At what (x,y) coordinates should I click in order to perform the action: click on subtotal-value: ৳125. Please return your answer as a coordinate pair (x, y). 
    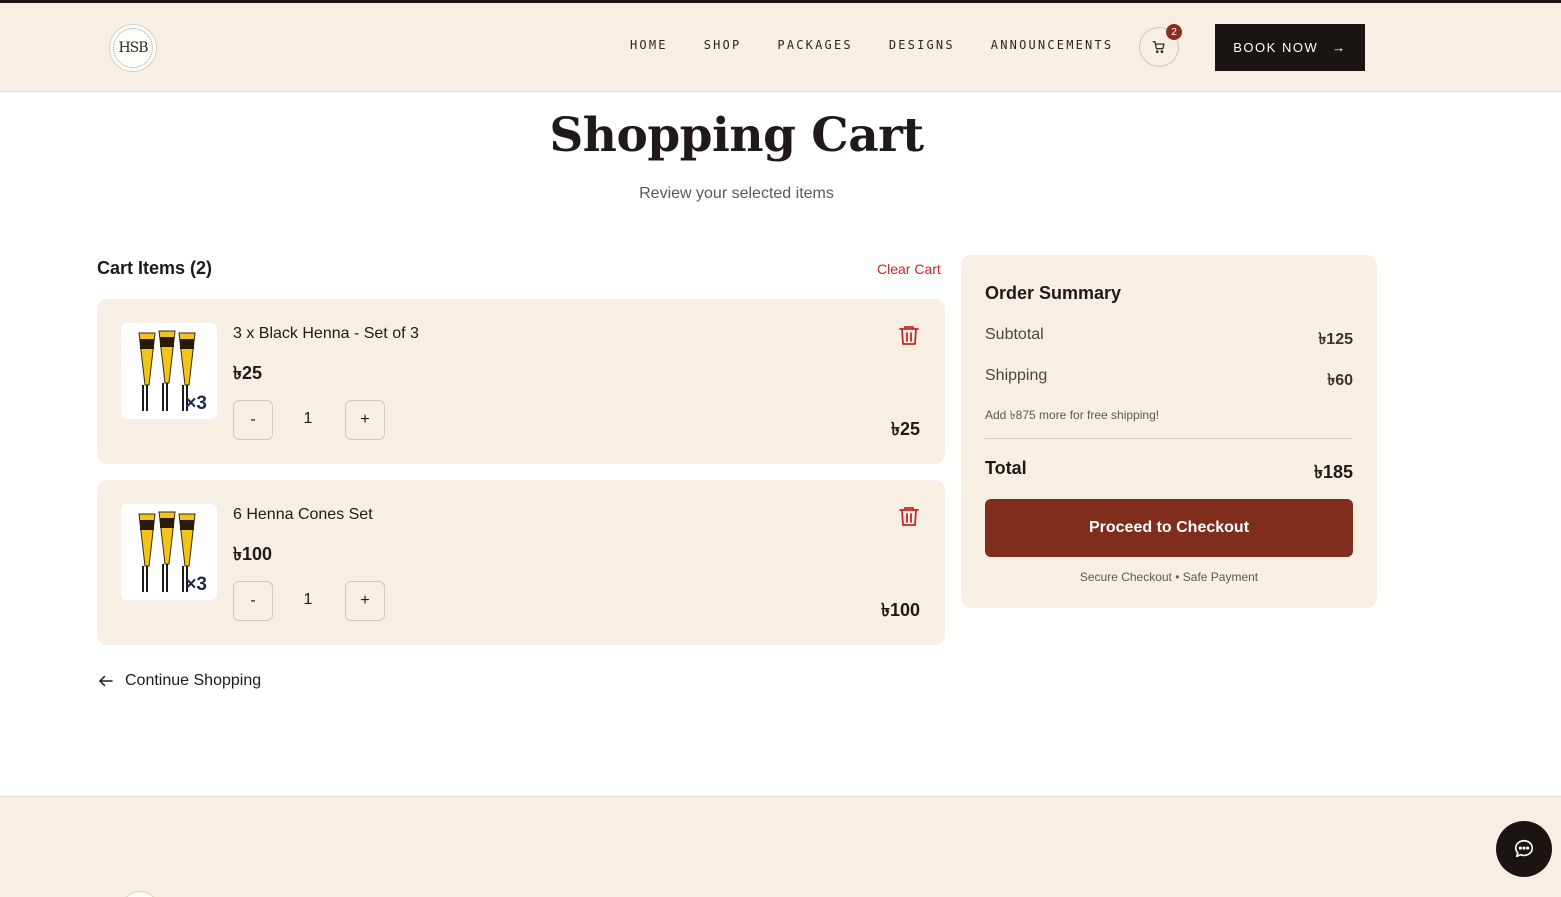
    Looking at the image, I should click on (1335, 339).